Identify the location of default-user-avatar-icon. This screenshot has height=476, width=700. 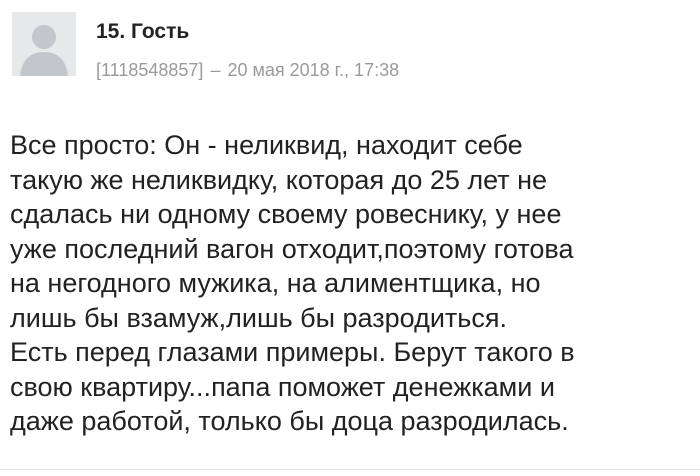
(44, 44).